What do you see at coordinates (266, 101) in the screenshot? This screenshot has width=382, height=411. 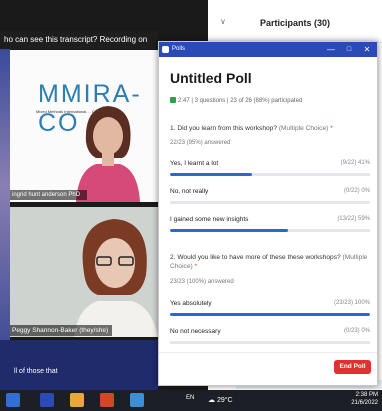 I see `participation-stat: 23 of 26 (88%) participated` at bounding box center [266, 101].